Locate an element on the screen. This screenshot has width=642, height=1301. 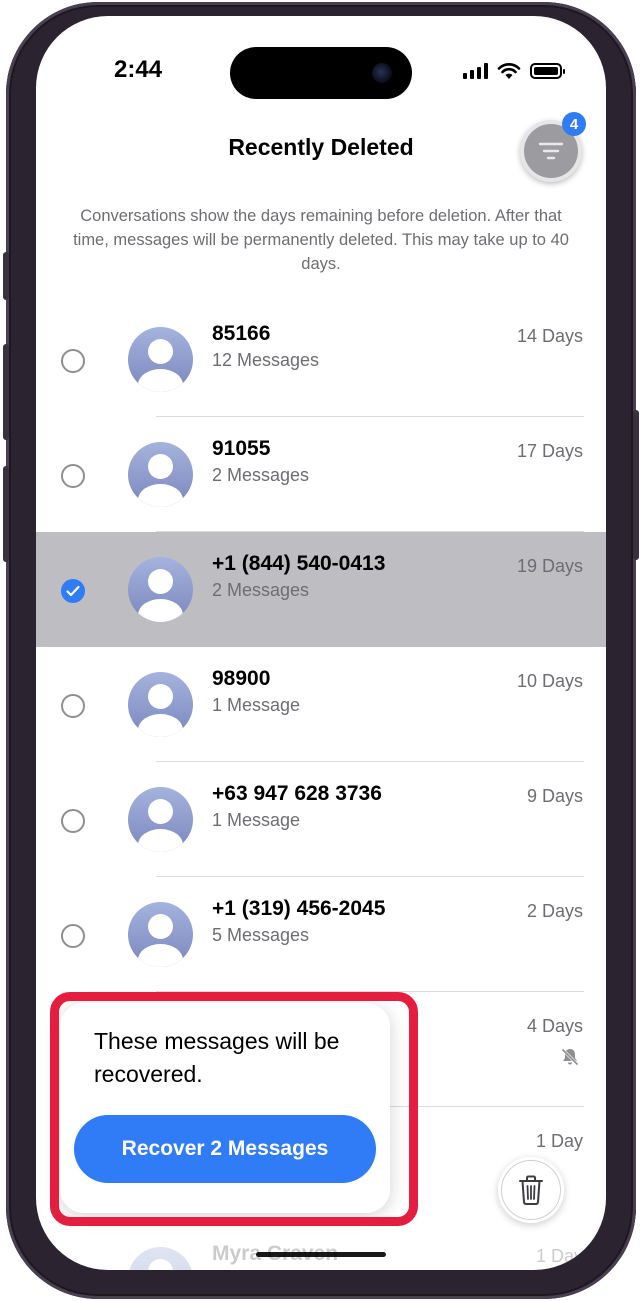
conversation-row: 85166 12 Messages 14 Days is located at coordinates (321, 359).